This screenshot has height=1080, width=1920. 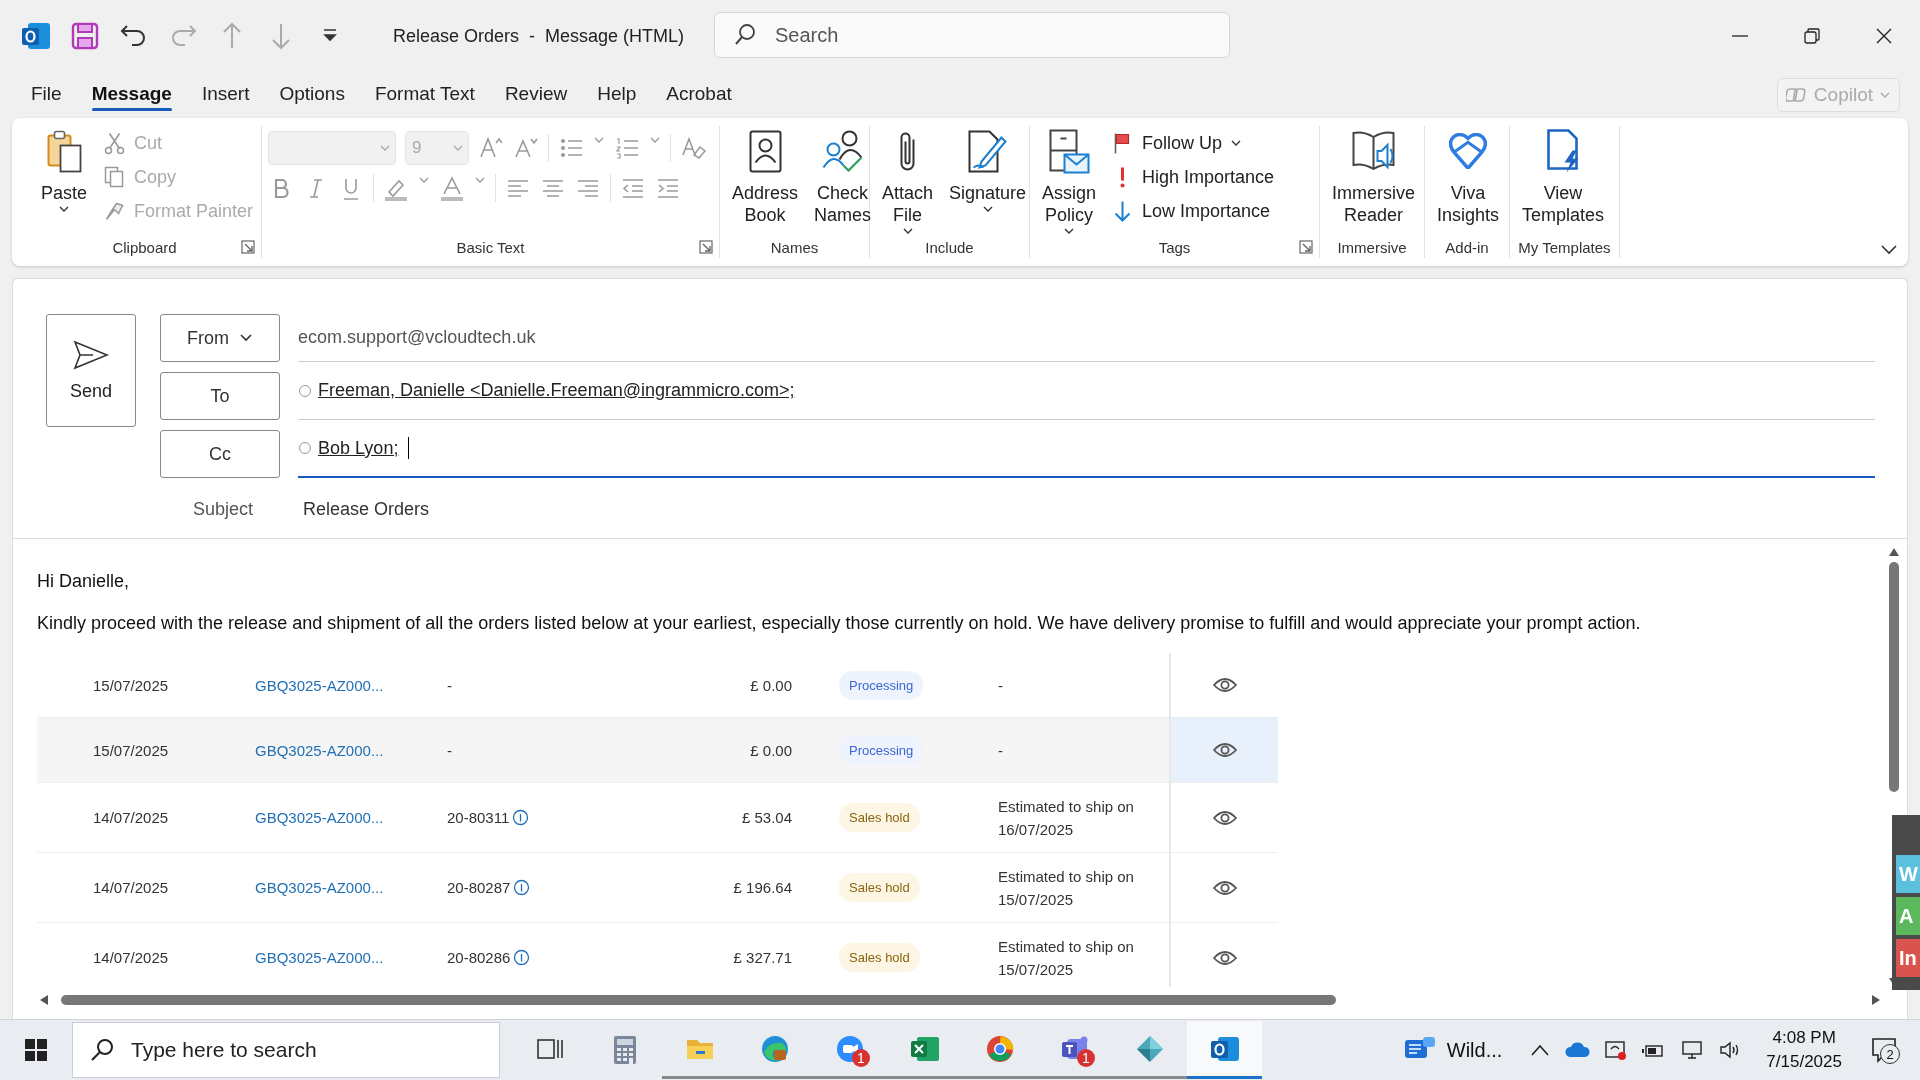 I want to click on ribbon-button: Check Names, so click(x=843, y=176).